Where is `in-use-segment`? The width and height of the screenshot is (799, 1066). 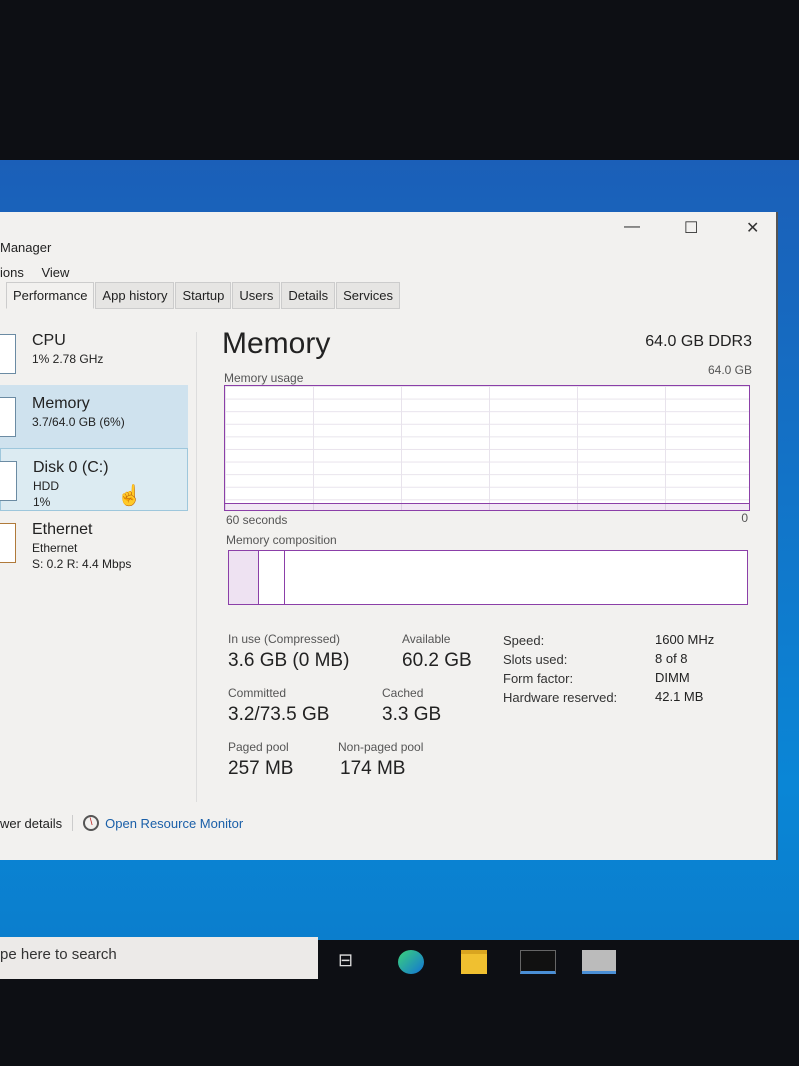 in-use-segment is located at coordinates (244, 577).